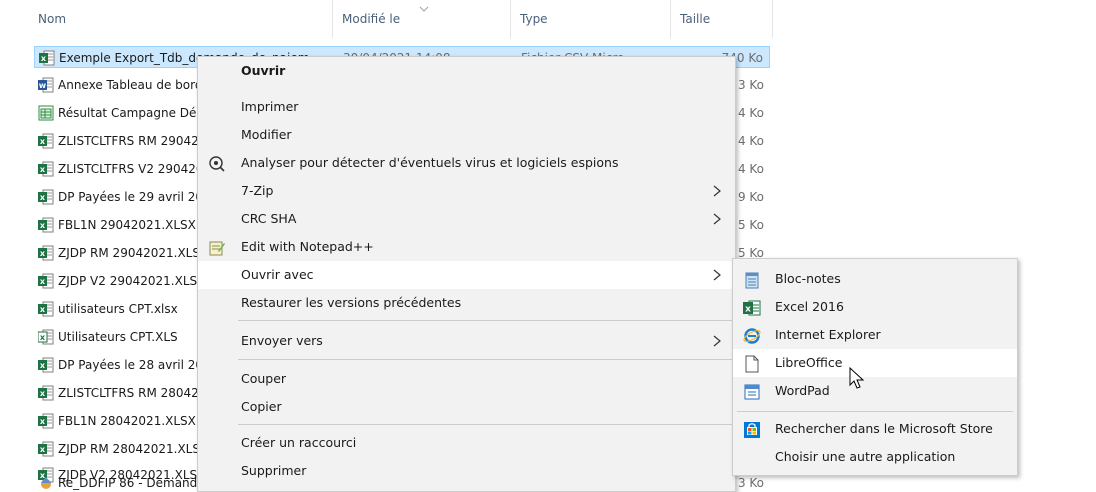 This screenshot has height=492, width=1096. Describe the element at coordinates (875, 391) in the screenshot. I see `submenu-item-wordpad: WordPad` at that location.